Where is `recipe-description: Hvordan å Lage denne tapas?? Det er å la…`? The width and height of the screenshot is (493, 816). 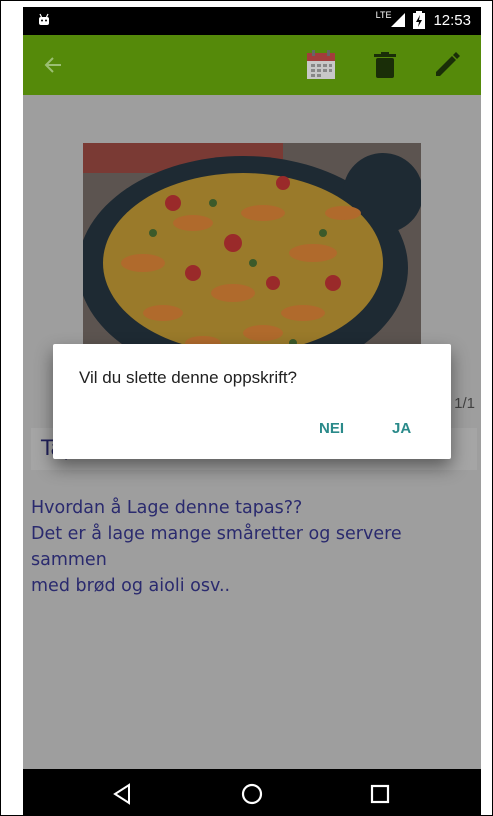
recipe-description: Hvordan å Lage denne tapas?? Det er å la… is located at coordinates (216, 547).